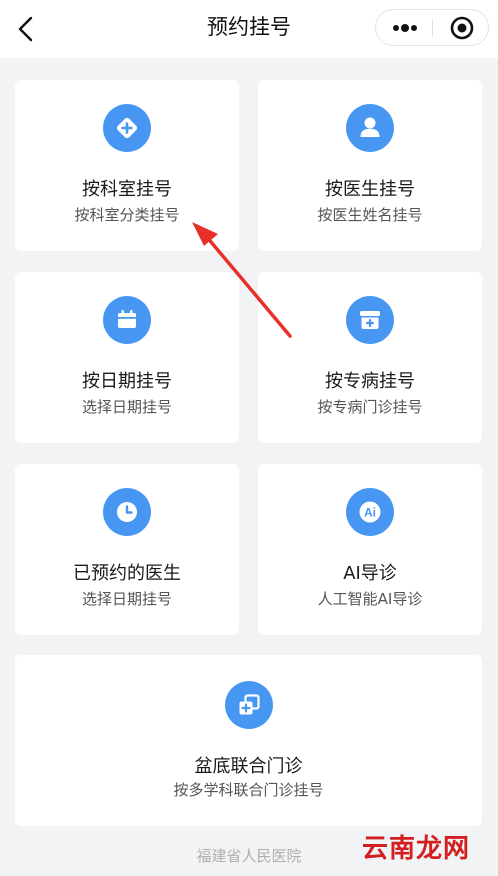 This screenshot has width=498, height=876. I want to click on card-title: 已预约的医生, so click(127, 573).